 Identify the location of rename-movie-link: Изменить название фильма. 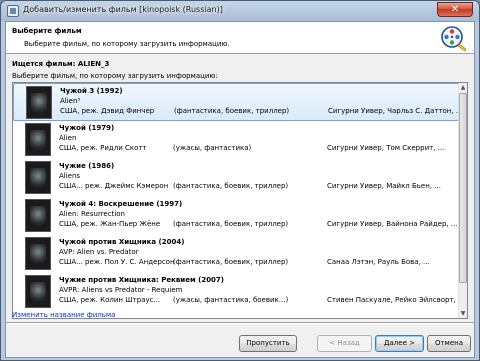
(63, 315).